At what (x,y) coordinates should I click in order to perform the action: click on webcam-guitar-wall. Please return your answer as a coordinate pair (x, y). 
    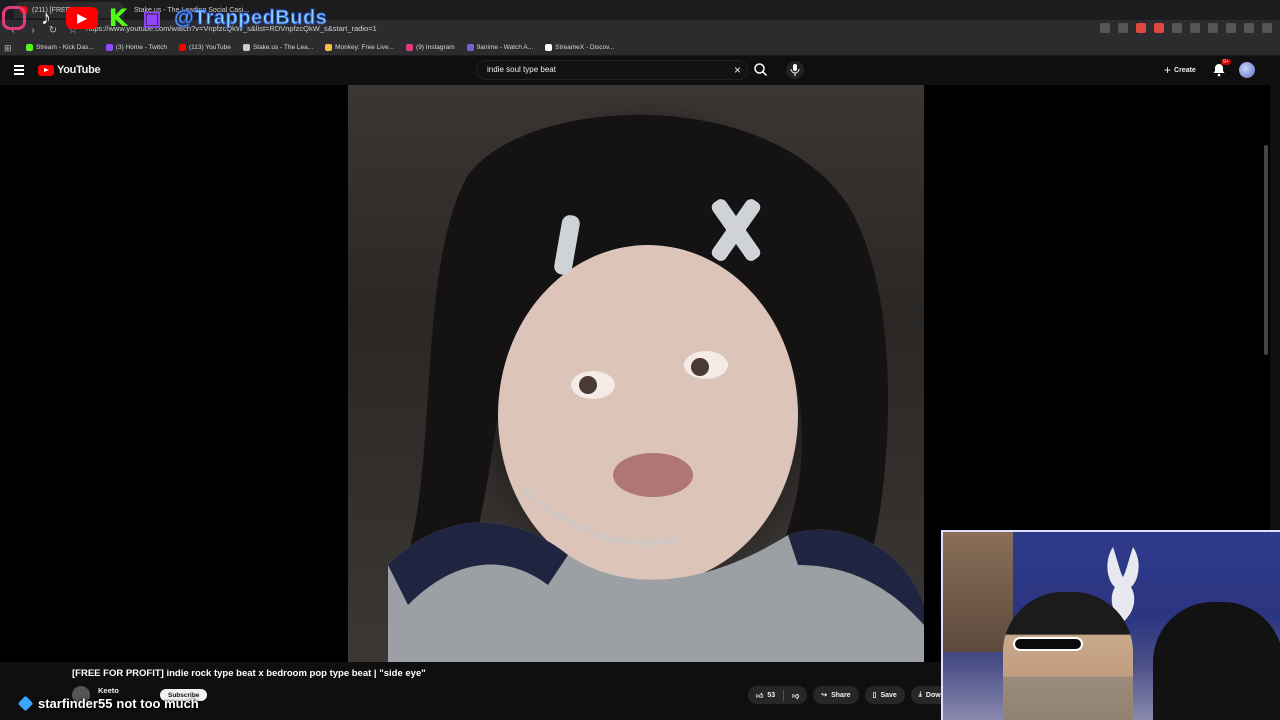
    Looking at the image, I should click on (978, 592).